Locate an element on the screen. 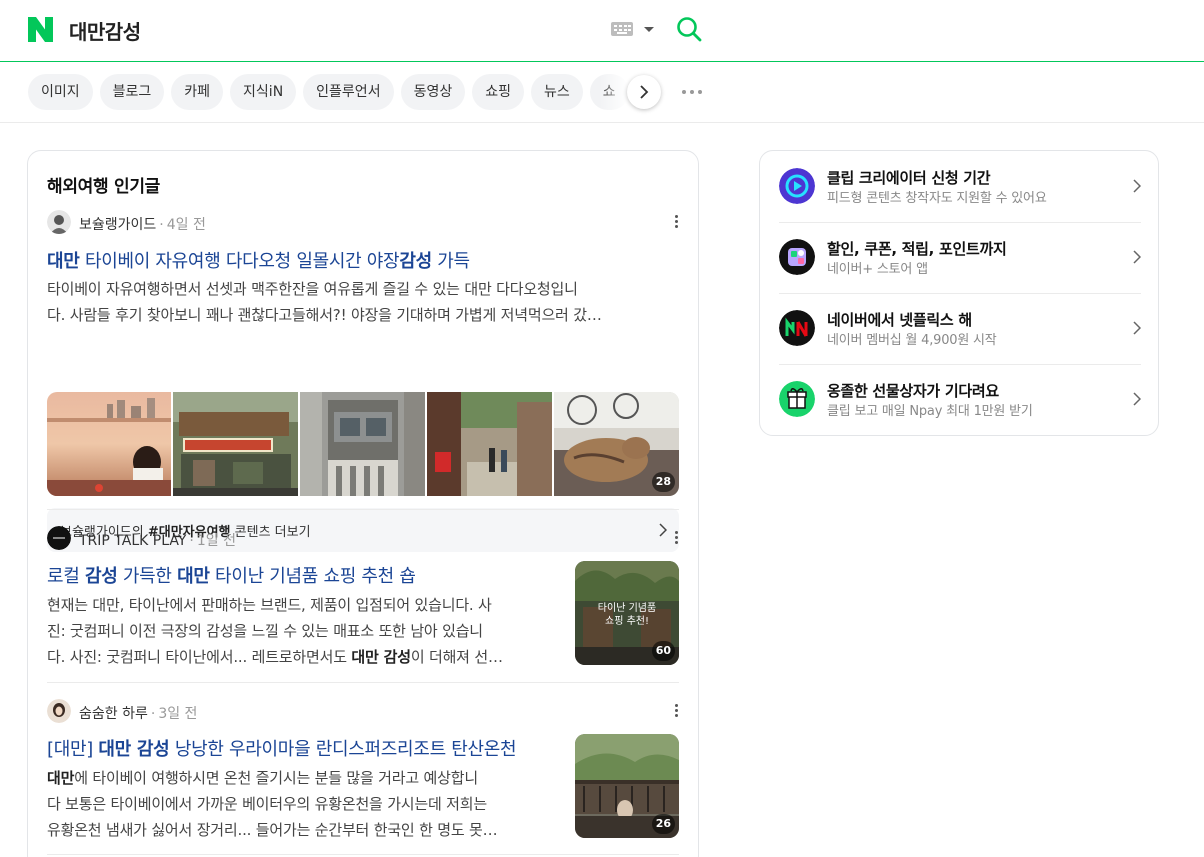 The width and height of the screenshot is (1204, 857). search-tab-bar: 이미지블로그카페지식iN인플루언서동영상쇼핑뉴스쇼 is located at coordinates (602, 92).